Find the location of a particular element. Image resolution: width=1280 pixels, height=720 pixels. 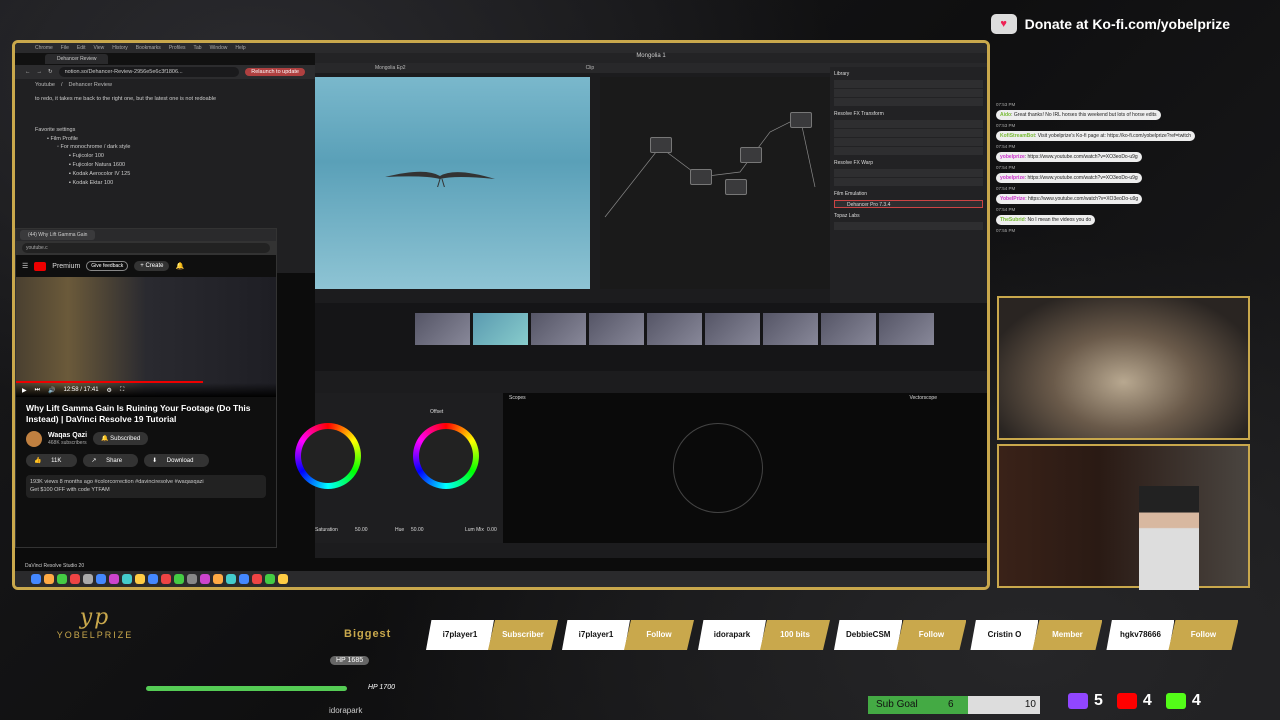

relaunch-button: Relaunch to update is located at coordinates (275, 72).